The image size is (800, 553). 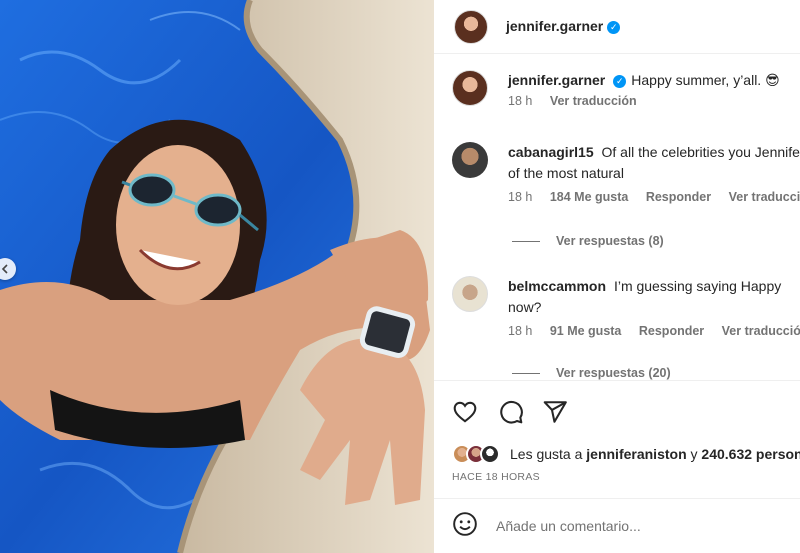 I want to click on comment-body-line2: now?, so click(x=525, y=307).